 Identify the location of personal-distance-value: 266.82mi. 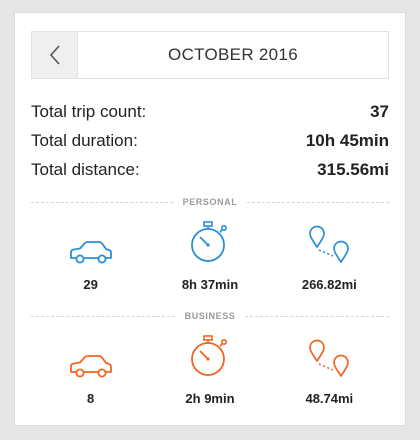
(329, 284).